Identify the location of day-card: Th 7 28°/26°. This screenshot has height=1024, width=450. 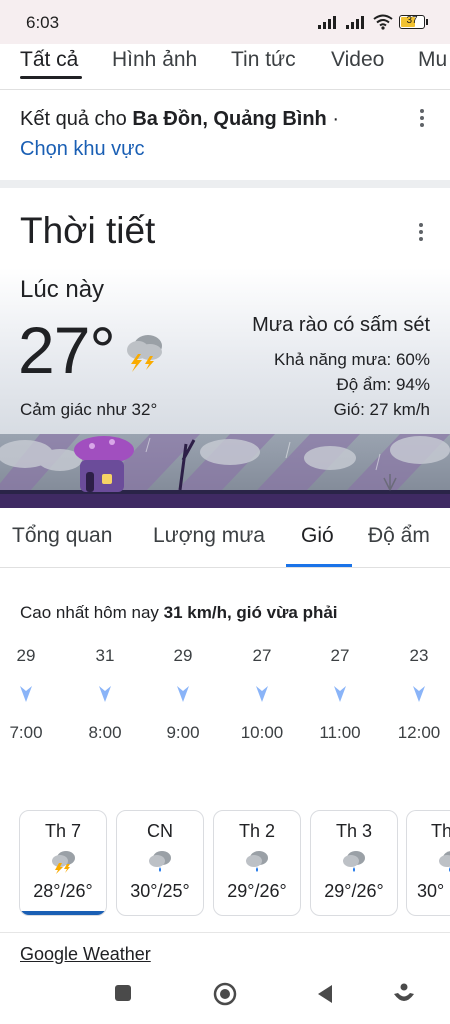
(63, 863).